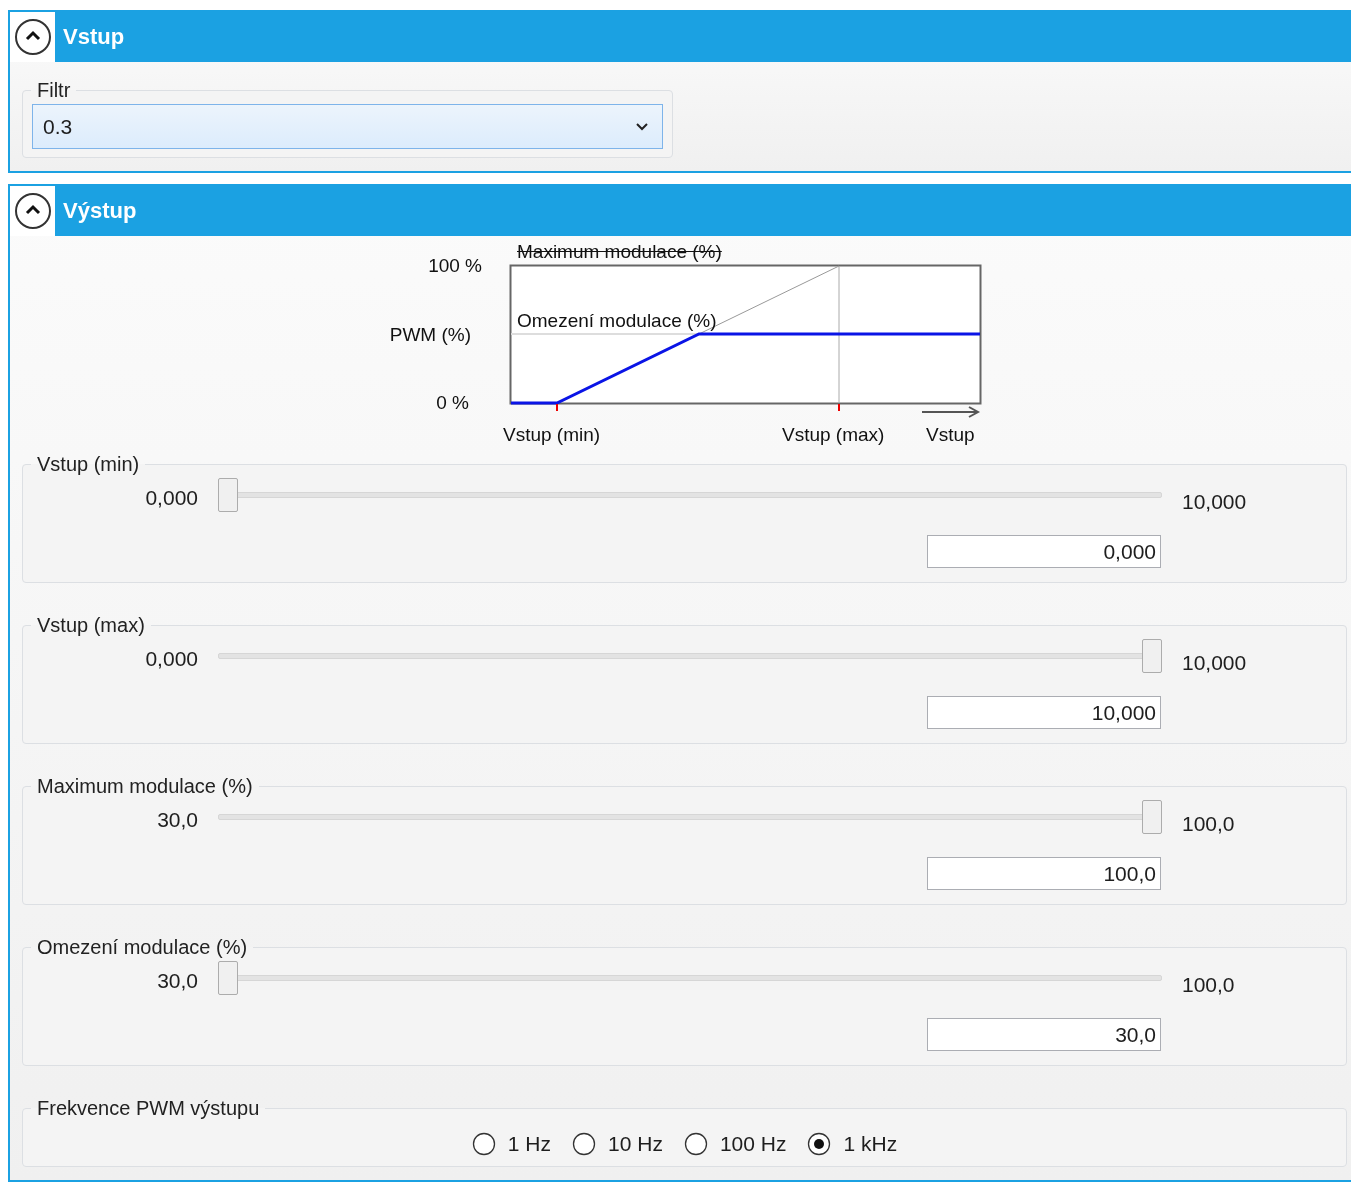 This screenshot has height=1184, width=1351. I want to click on axis-label: 0 %, so click(452, 403).